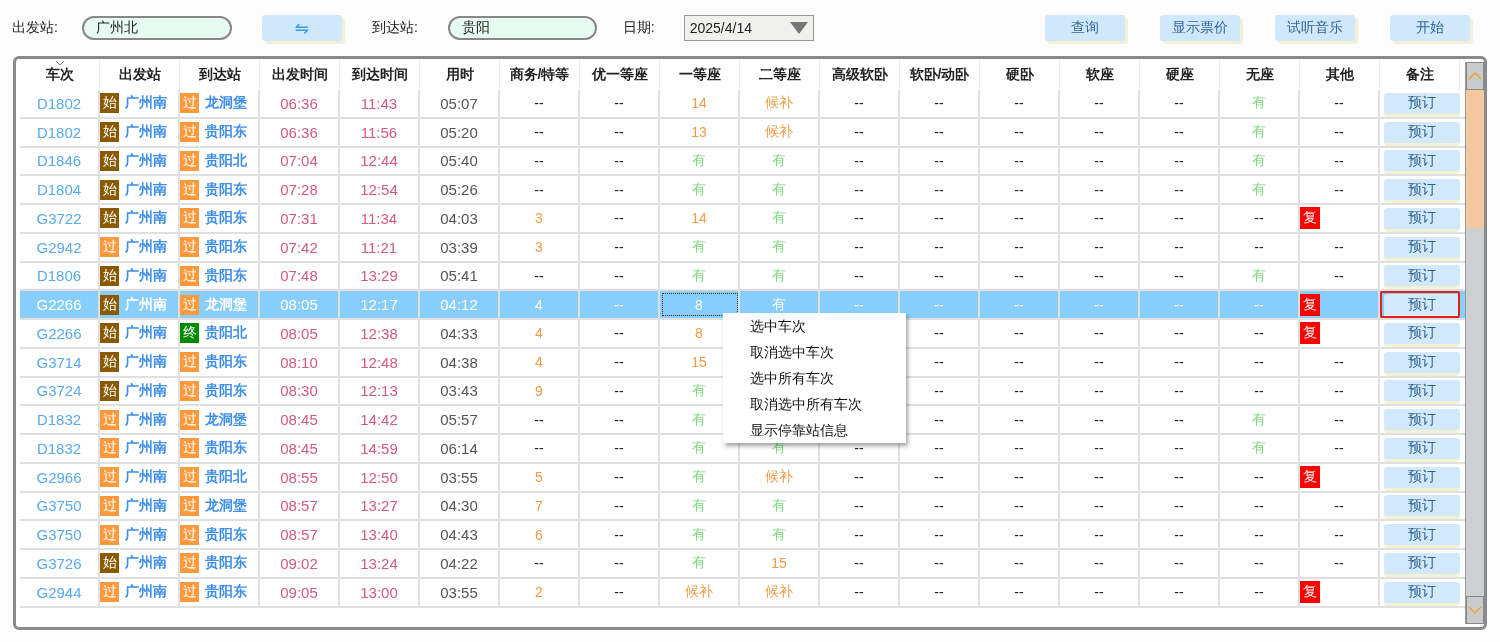 This screenshot has width=1500, height=642. I want to click on column-header: 二等座, so click(779, 74).